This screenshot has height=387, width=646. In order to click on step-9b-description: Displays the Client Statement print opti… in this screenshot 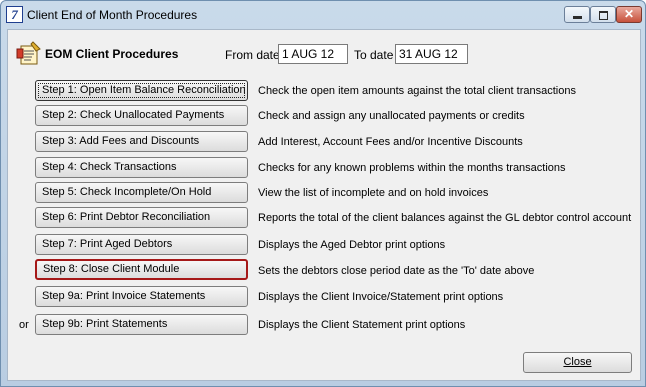, I will do `click(362, 325)`.